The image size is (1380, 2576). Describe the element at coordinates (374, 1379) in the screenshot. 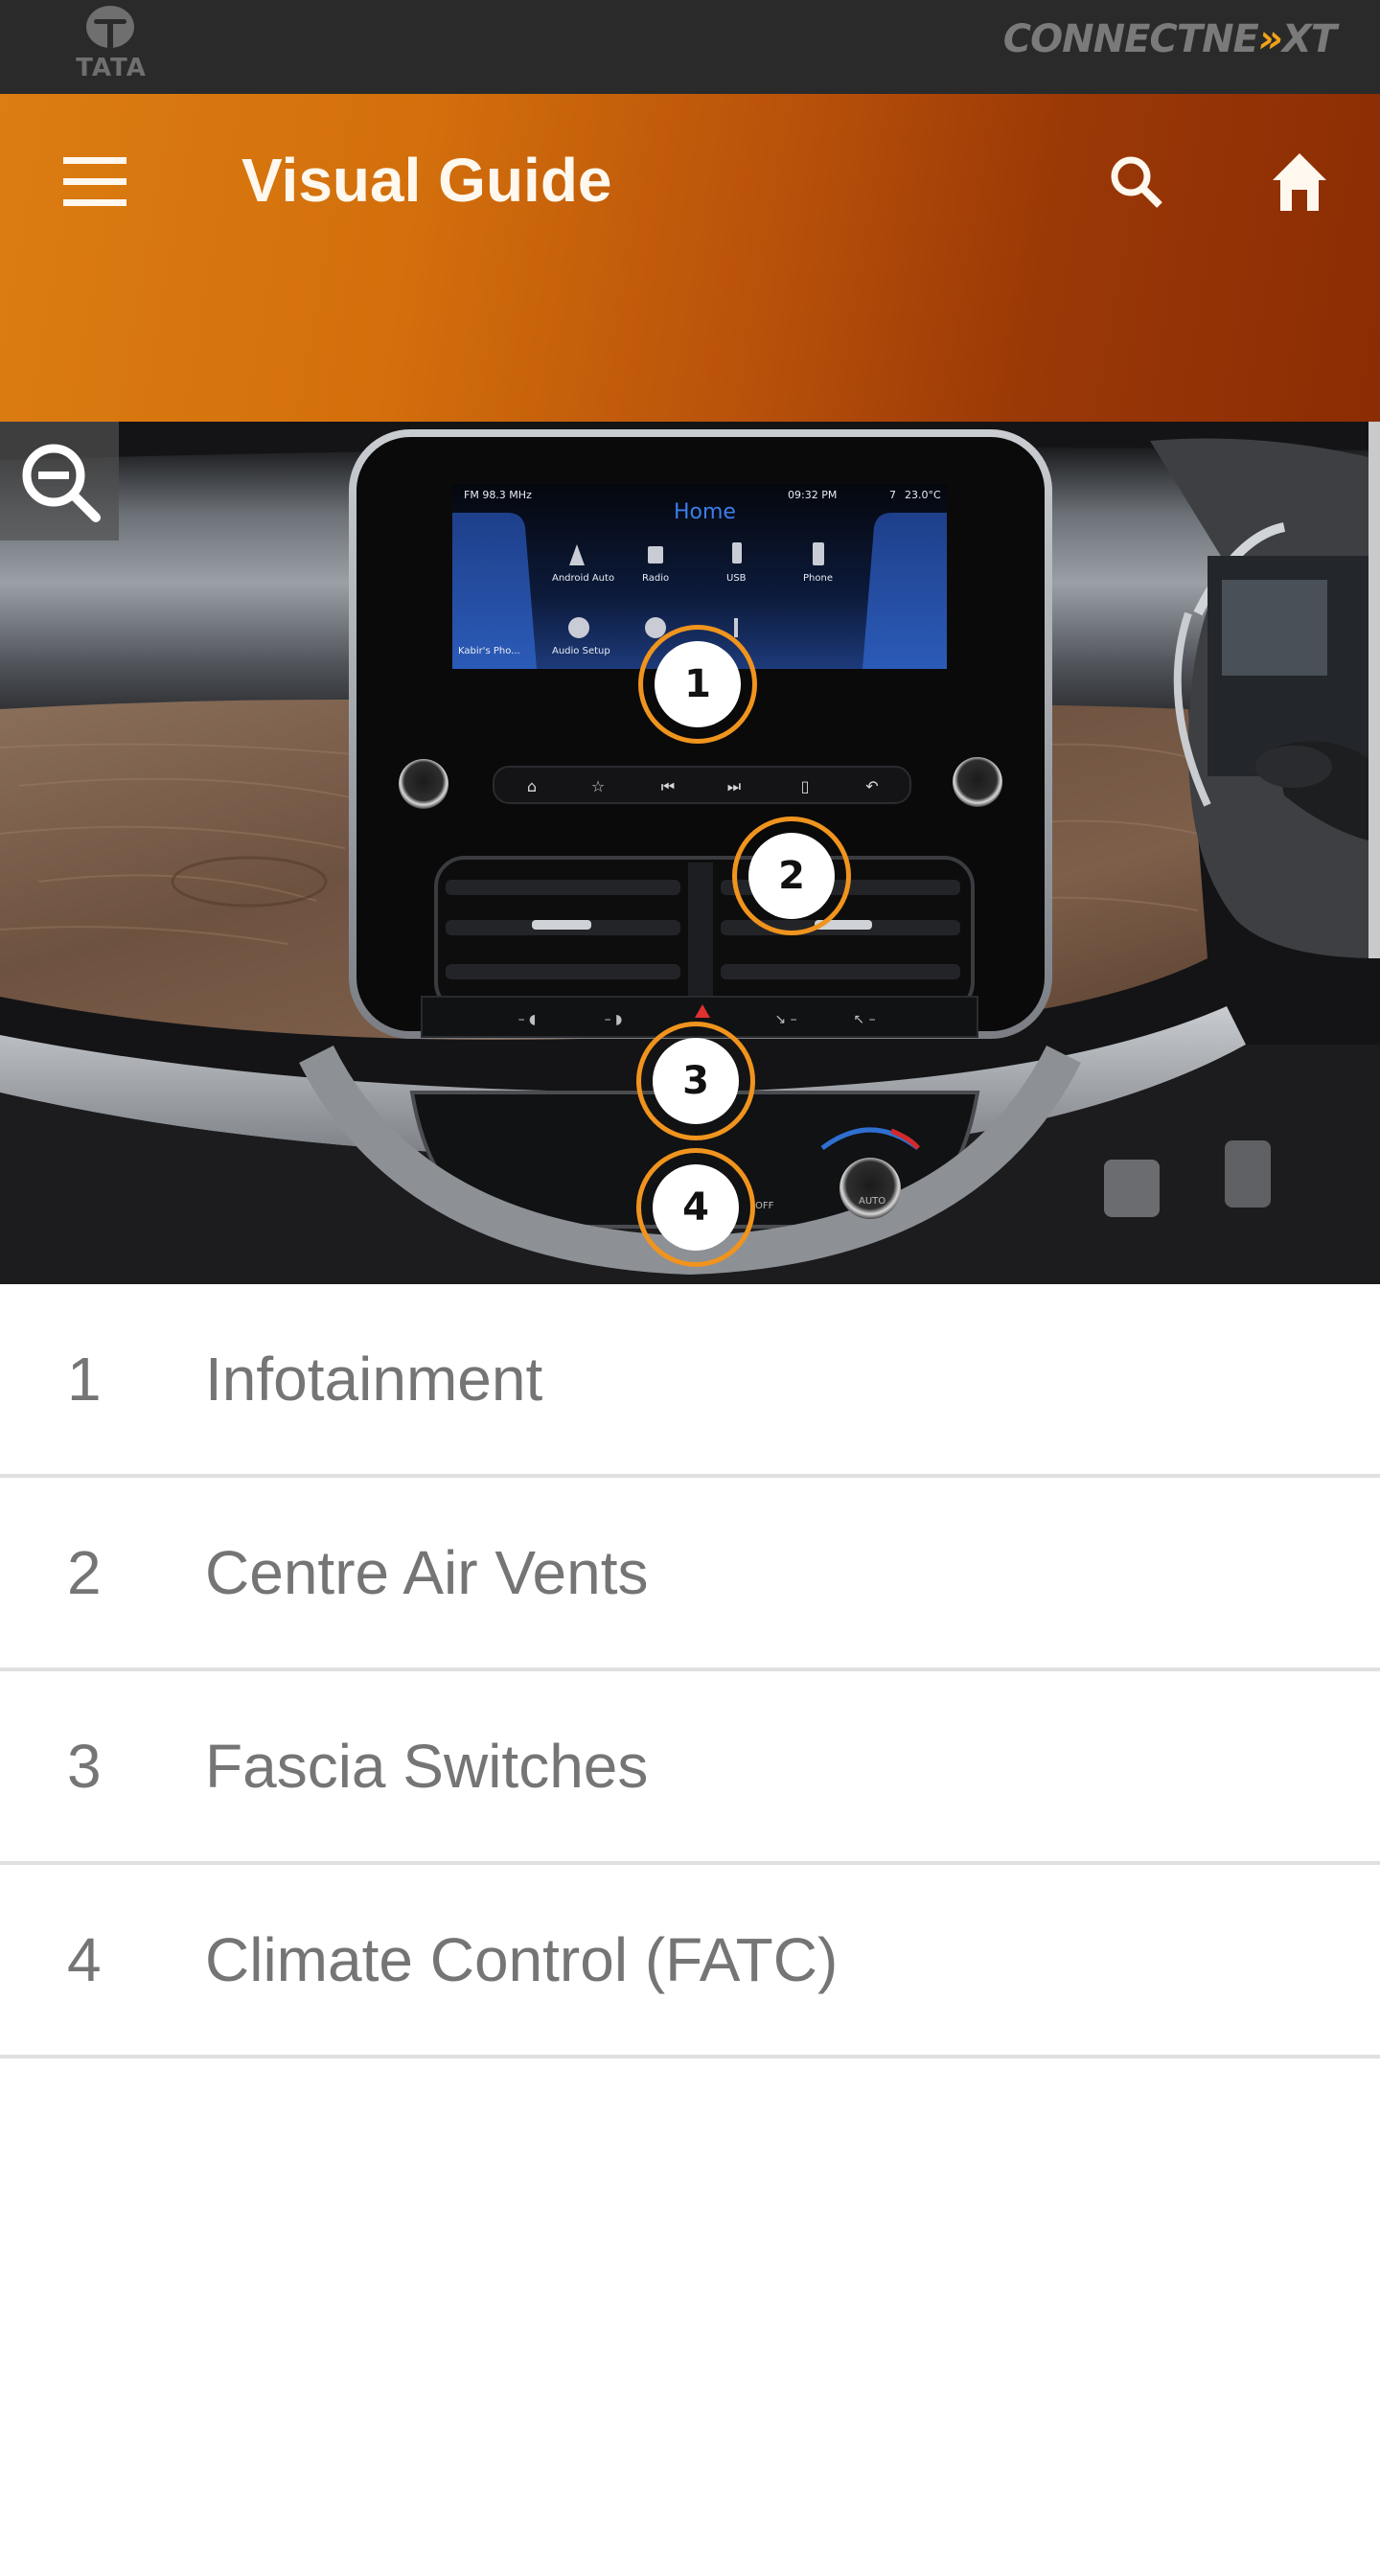

I see `list-item-label: Infotainment` at that location.